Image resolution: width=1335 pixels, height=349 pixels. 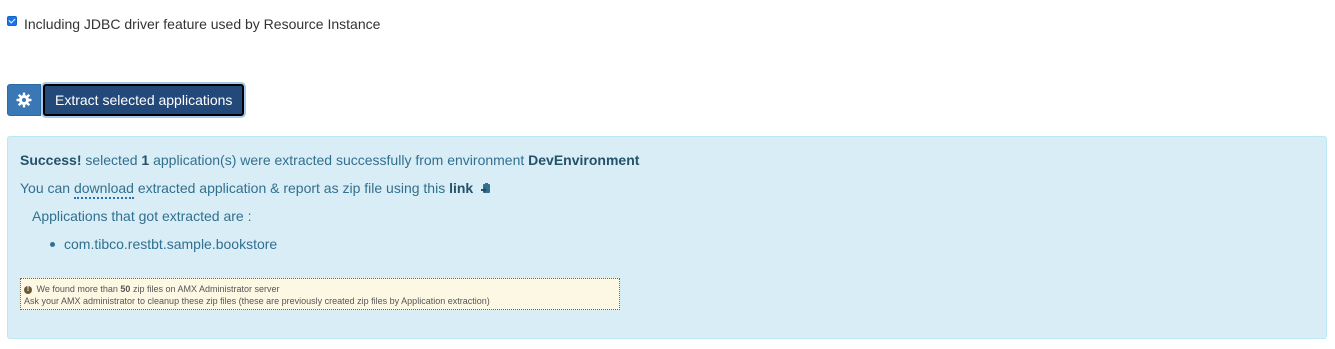 I want to click on success-word: Success!, so click(x=51, y=160).